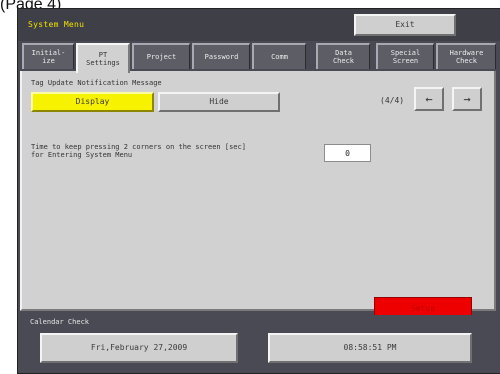 The width and height of the screenshot is (500, 374). Describe the element at coordinates (161, 56) in the screenshot. I see `tab-project: Project` at that location.